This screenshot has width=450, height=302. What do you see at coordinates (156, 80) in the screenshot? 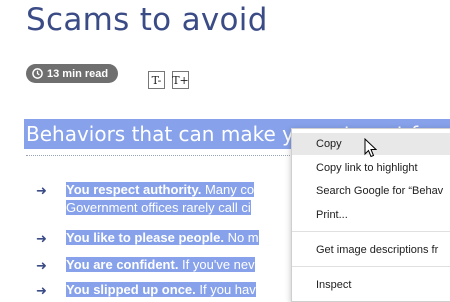
I see `font-decrease-button: T-` at bounding box center [156, 80].